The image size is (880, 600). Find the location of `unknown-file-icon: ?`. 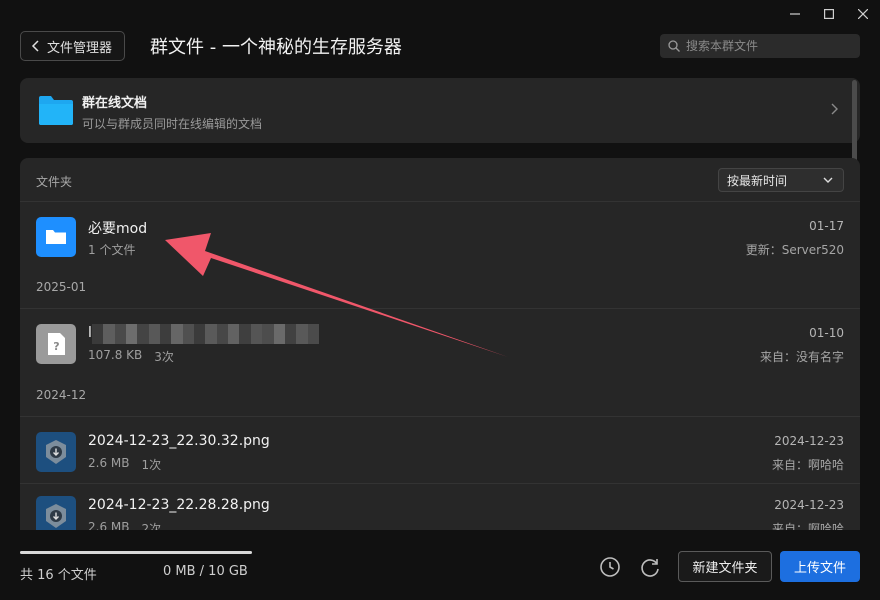

unknown-file-icon: ? is located at coordinates (56, 344).